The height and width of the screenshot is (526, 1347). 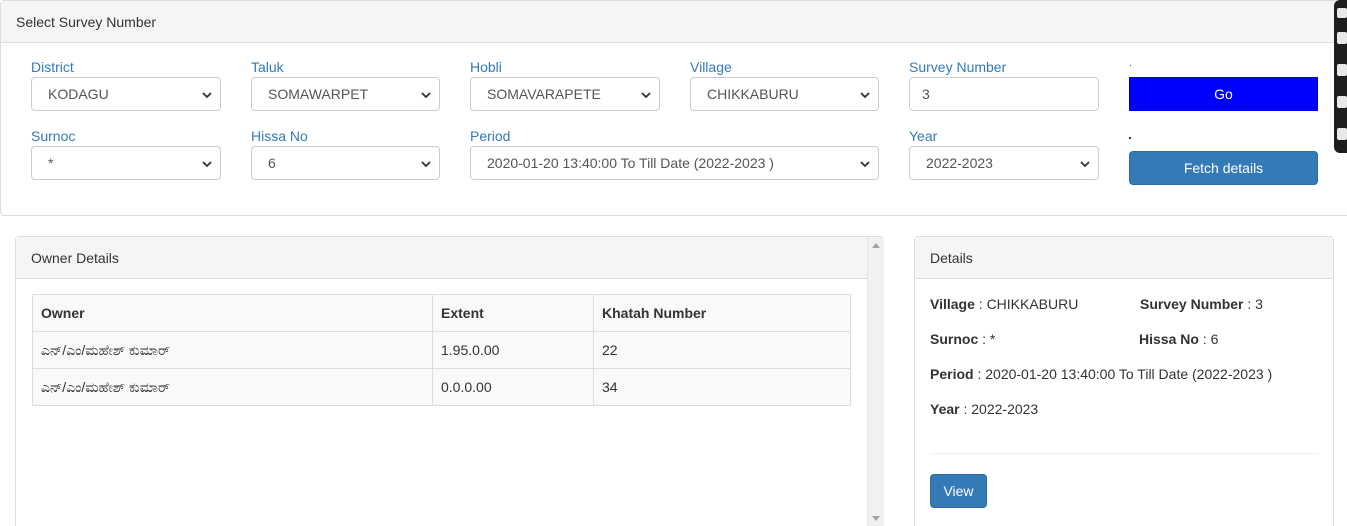 What do you see at coordinates (674, 22) in the screenshot?
I see `select-survey-heading: Select Survey Number` at bounding box center [674, 22].